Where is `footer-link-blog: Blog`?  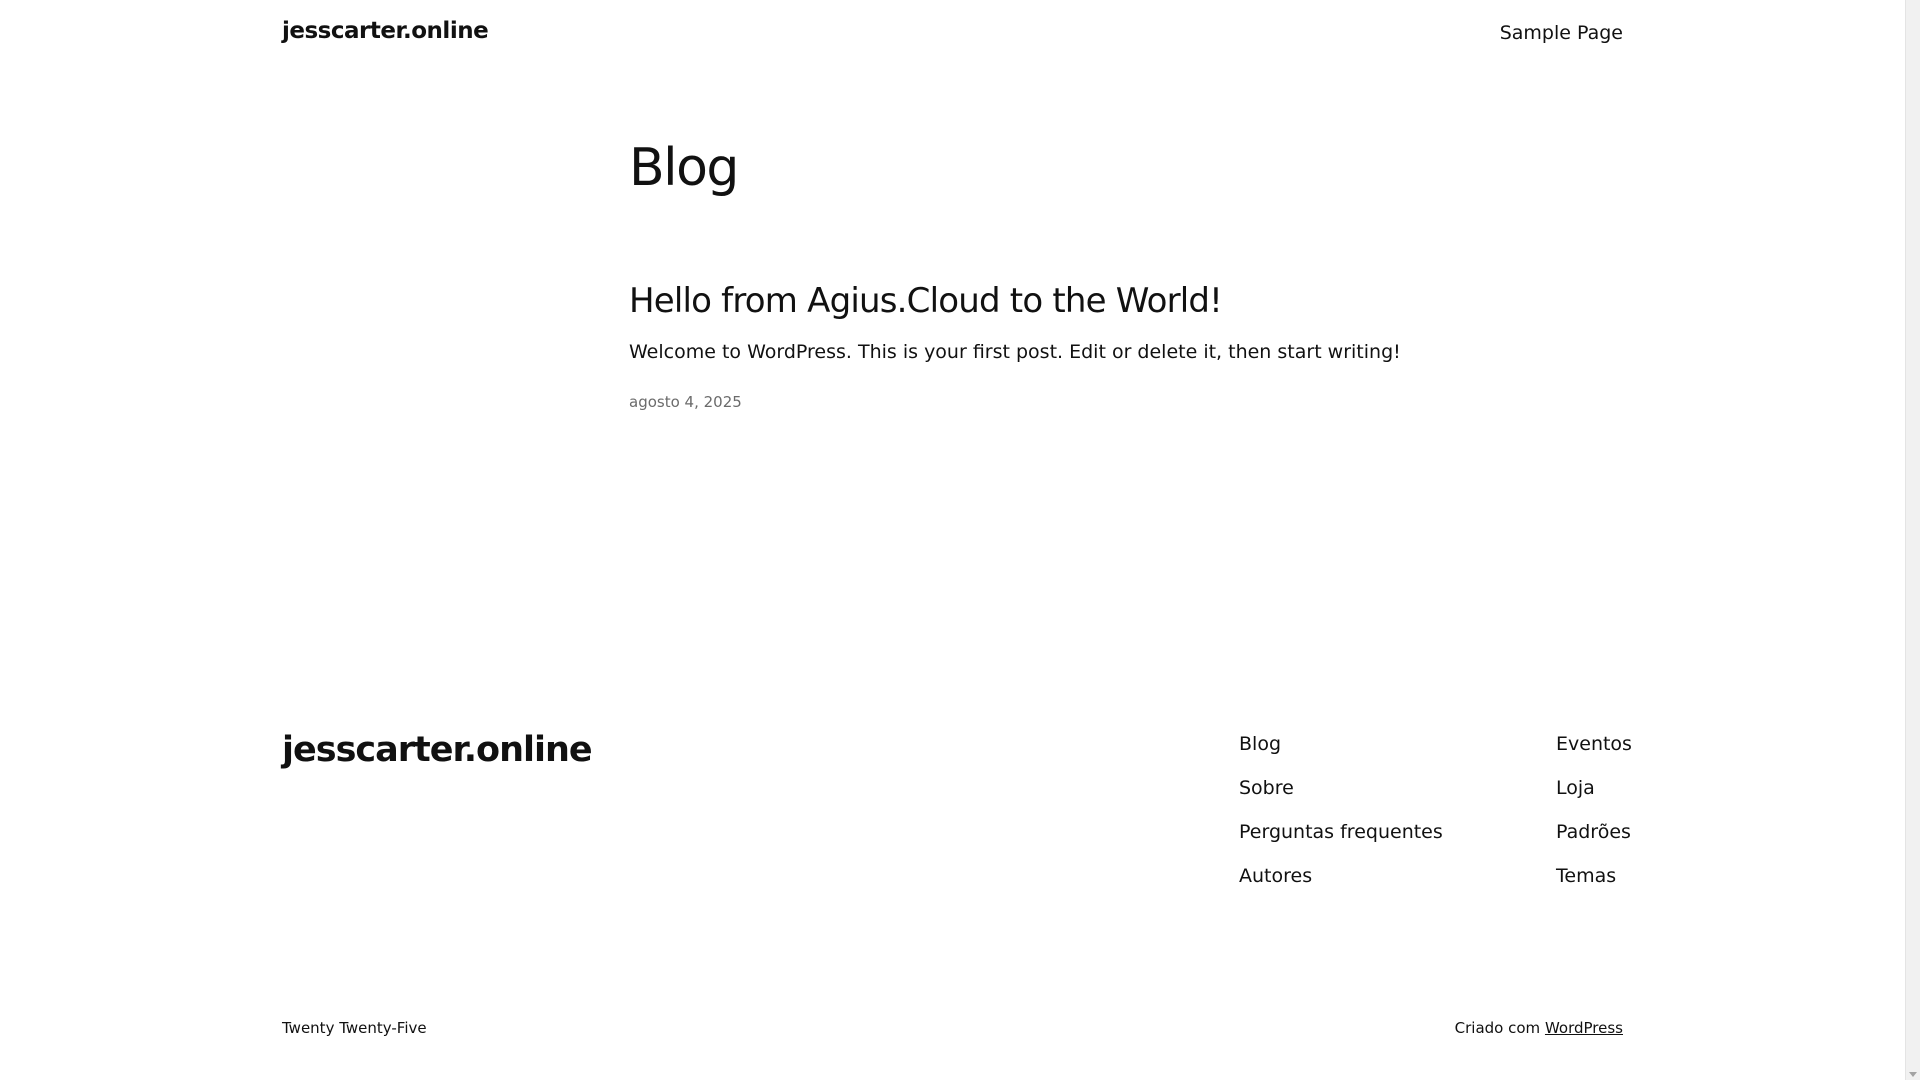 footer-link-blog: Blog is located at coordinates (1260, 744).